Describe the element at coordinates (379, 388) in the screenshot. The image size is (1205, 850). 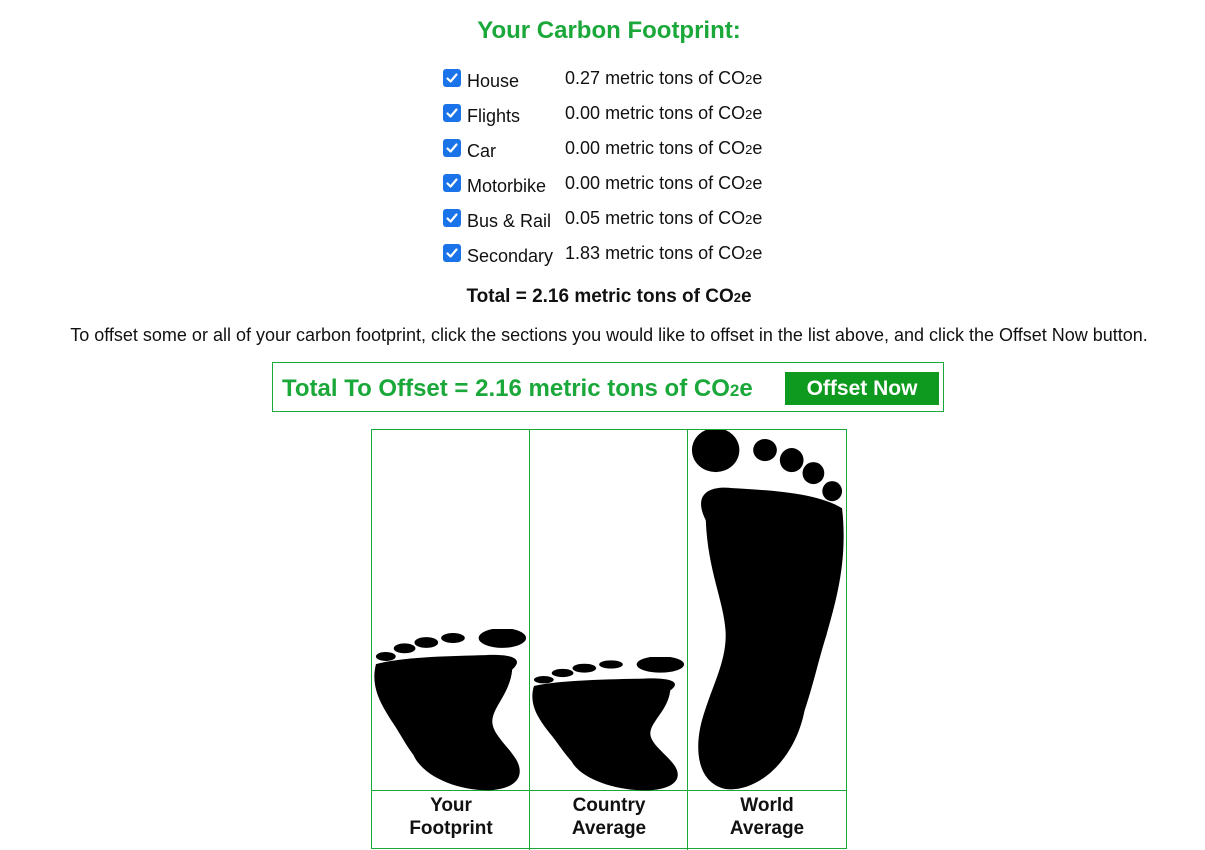
I see `offset-prefix: Total To Offset =` at that location.